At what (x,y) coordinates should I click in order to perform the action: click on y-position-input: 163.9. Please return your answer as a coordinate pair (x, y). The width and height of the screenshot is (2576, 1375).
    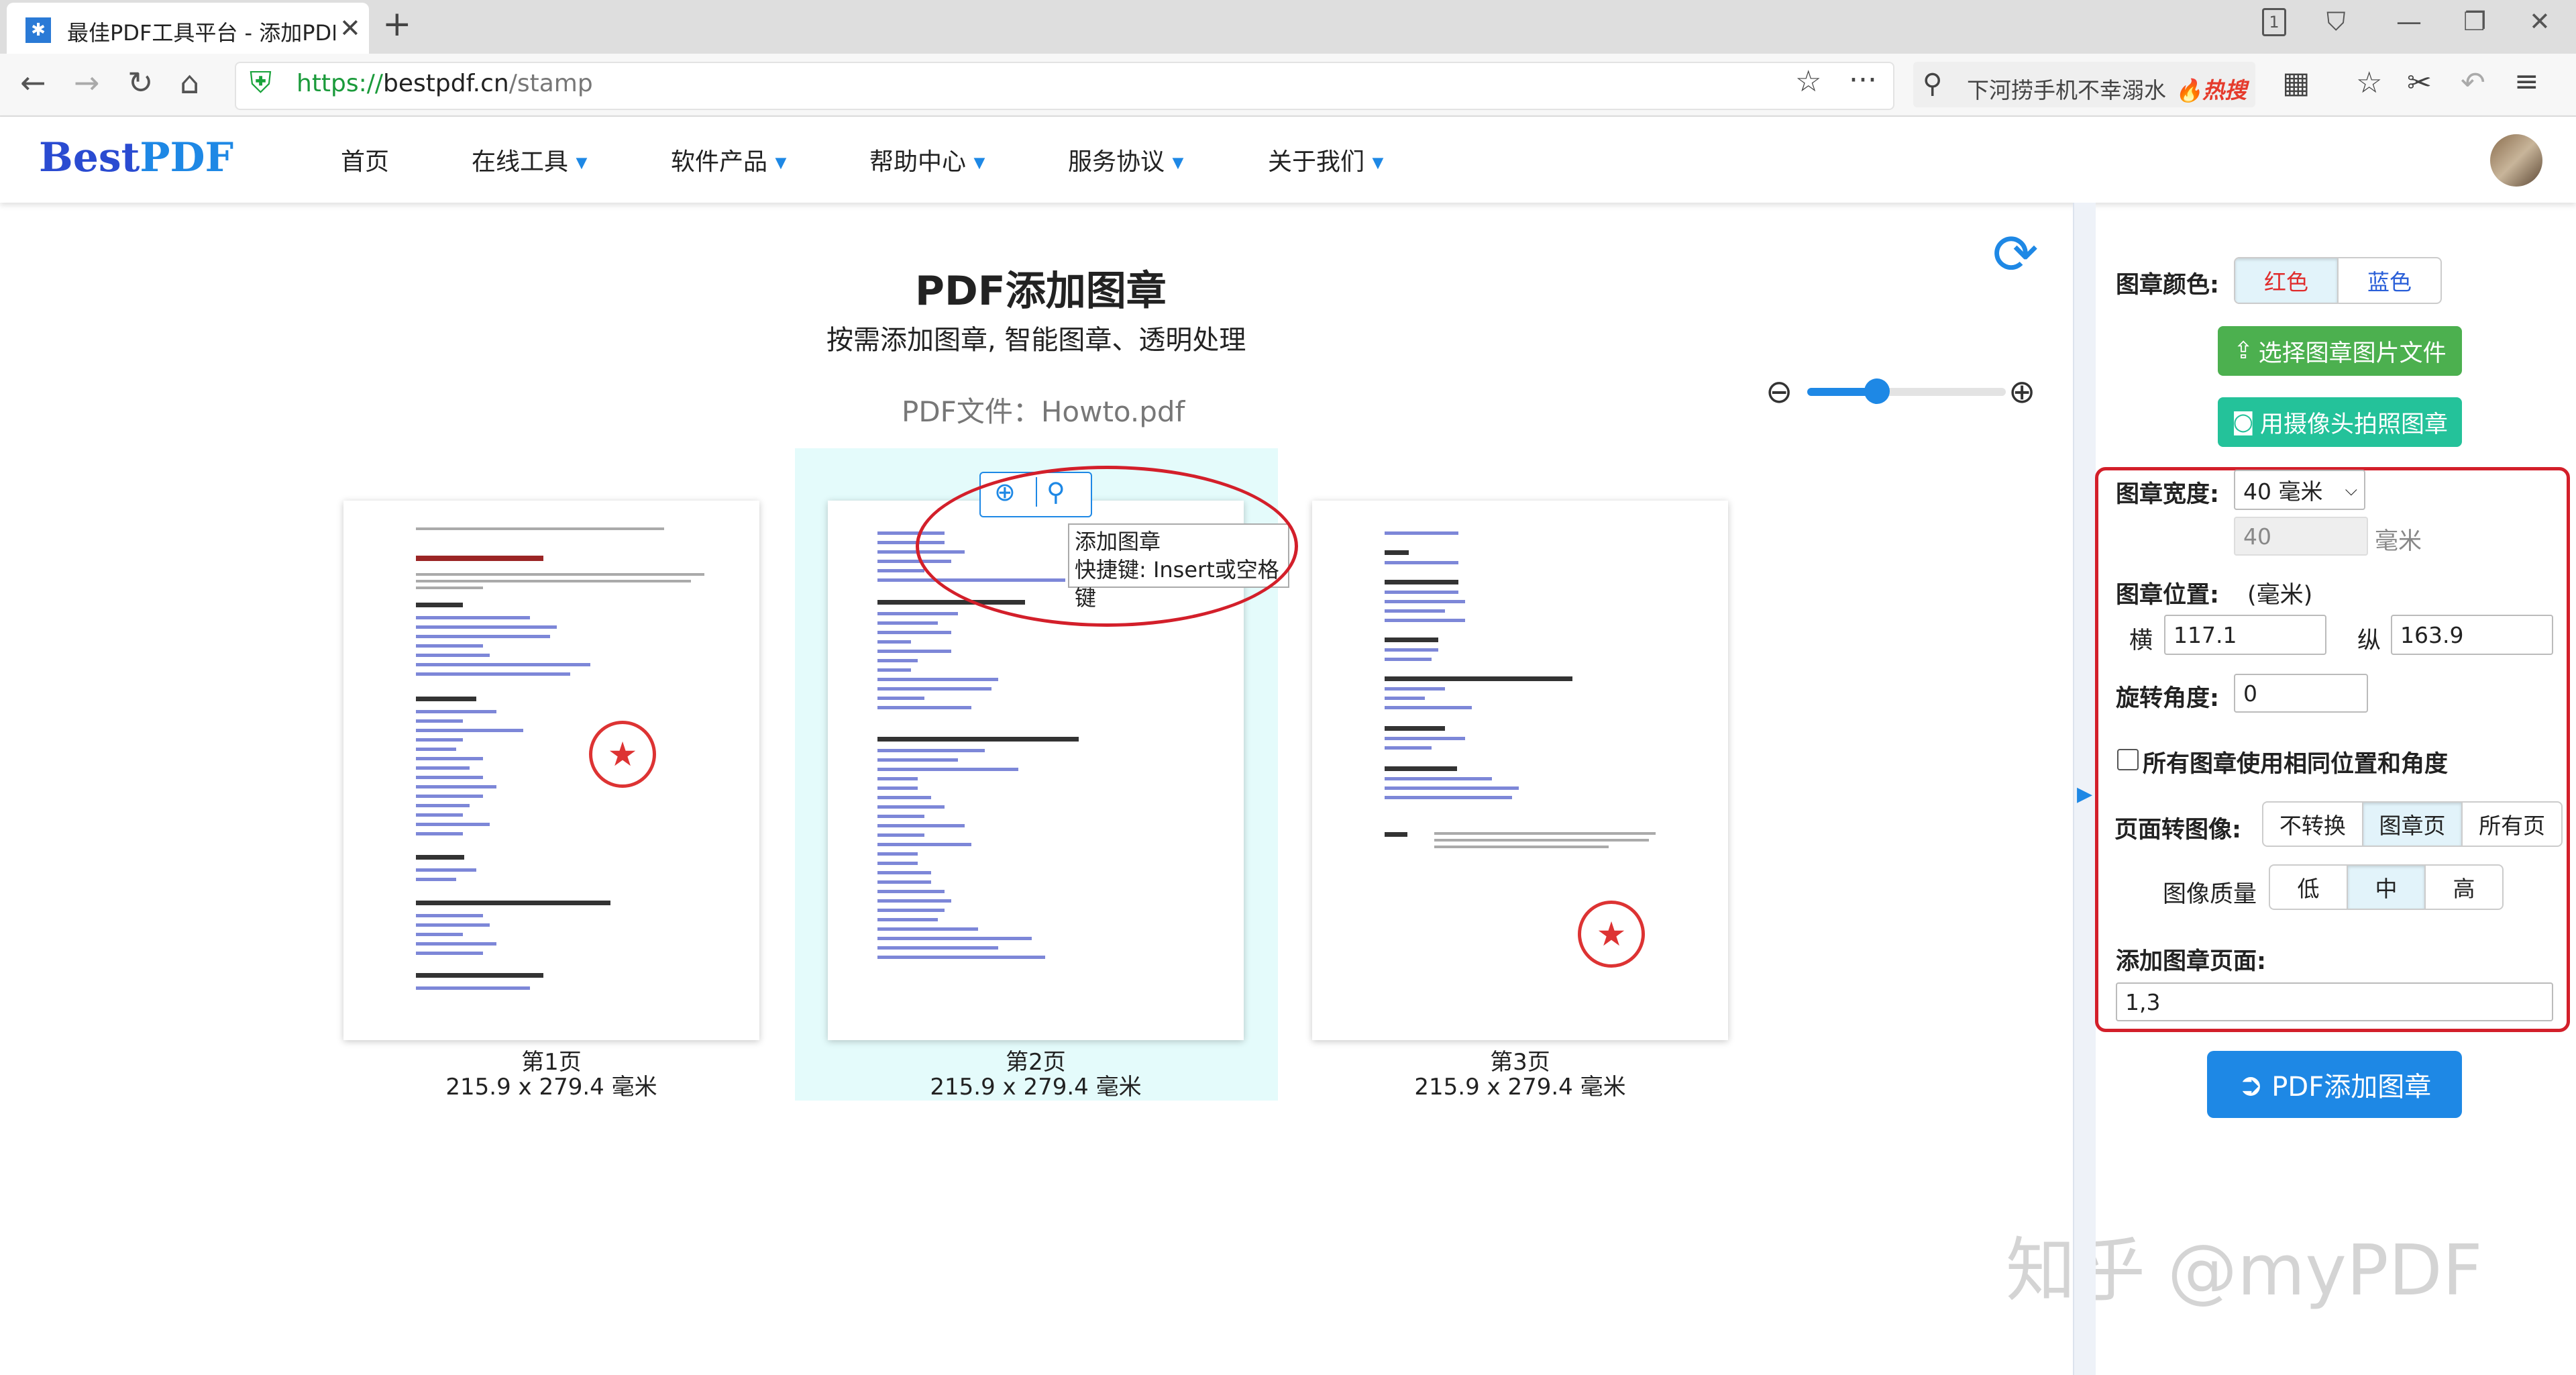
    Looking at the image, I should click on (2472, 635).